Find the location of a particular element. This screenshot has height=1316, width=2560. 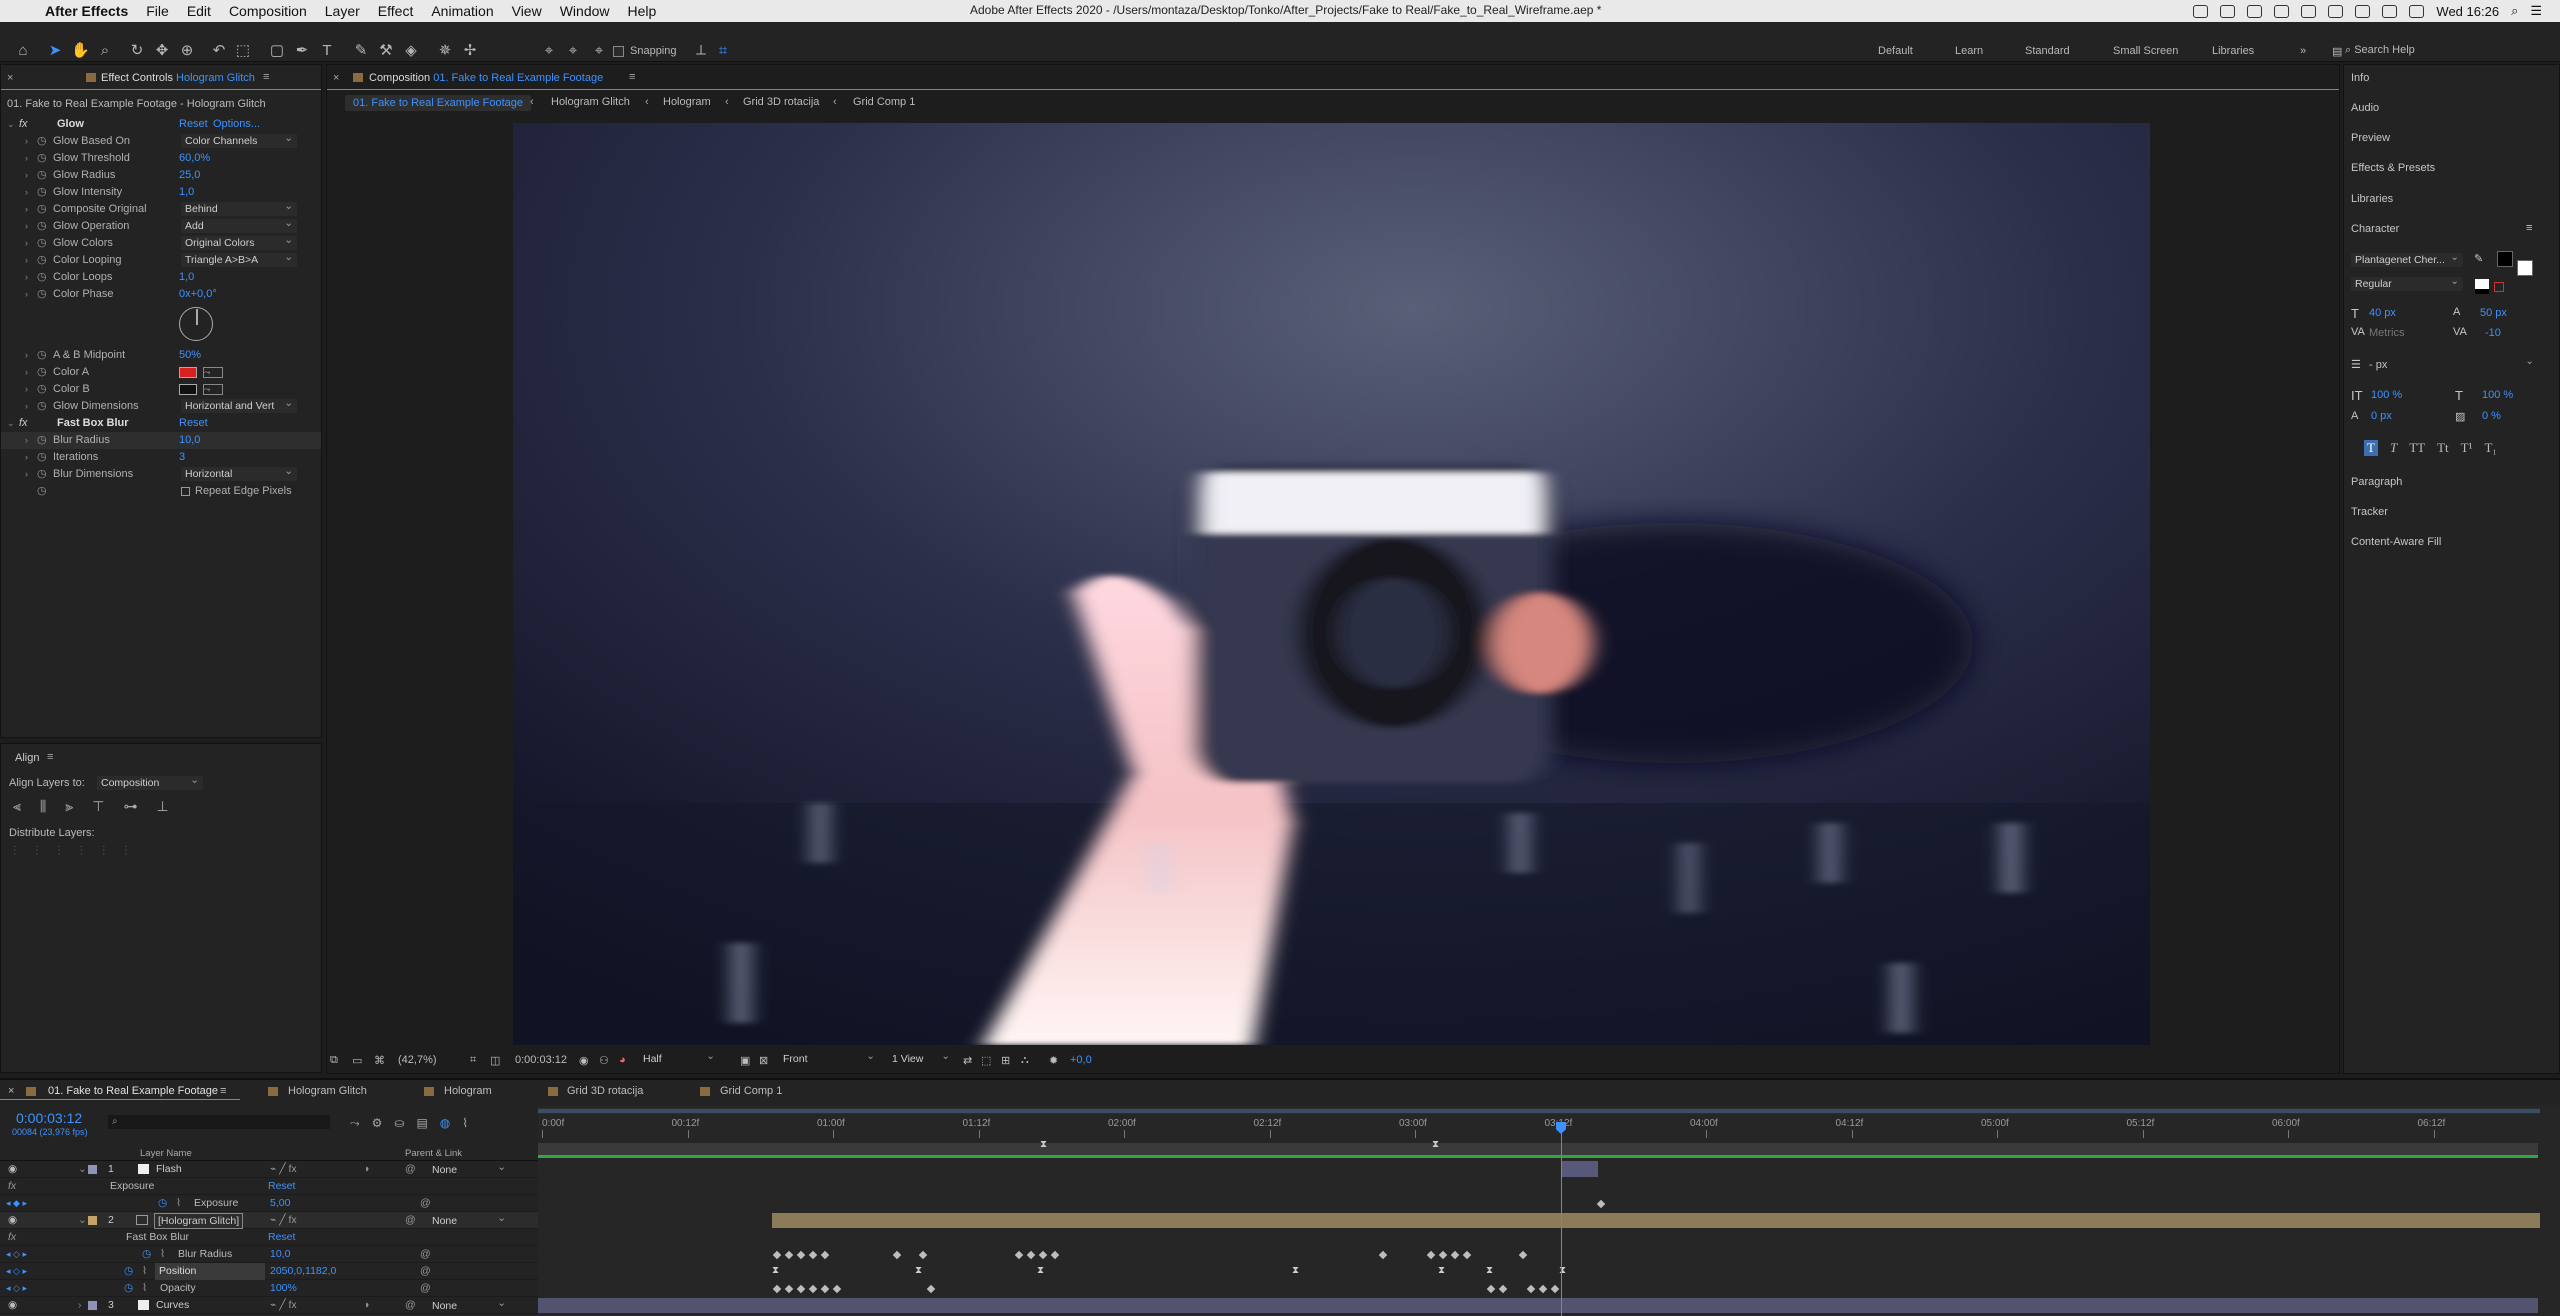

align-top-icon: ⊤ is located at coordinates (98, 806).